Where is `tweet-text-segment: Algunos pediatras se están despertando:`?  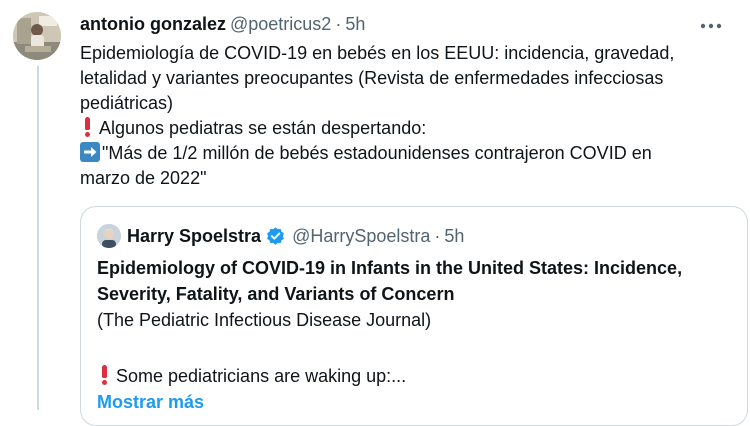 tweet-text-segment: Algunos pediatras se están despertando: is located at coordinates (263, 128).